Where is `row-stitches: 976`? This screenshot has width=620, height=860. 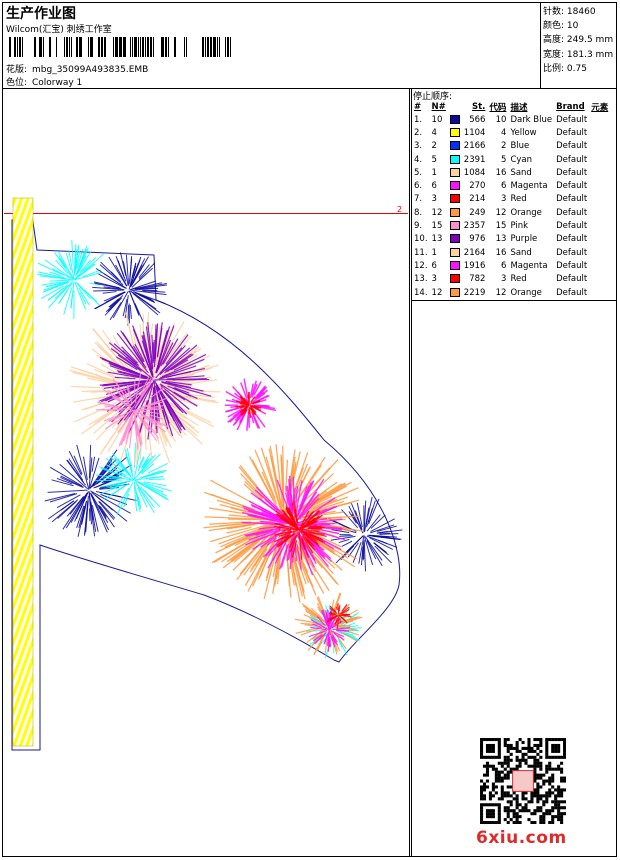 row-stitches: 976 is located at coordinates (477, 239).